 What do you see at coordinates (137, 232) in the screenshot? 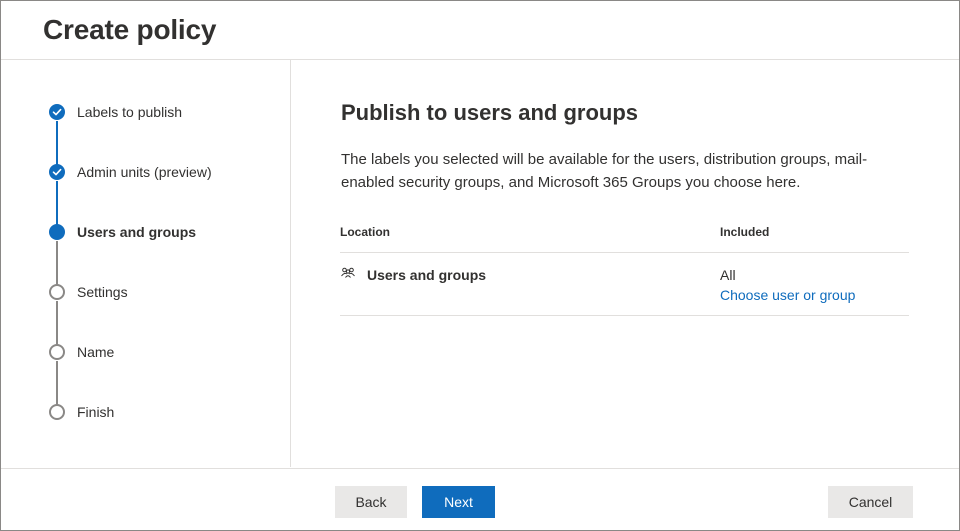
I see `step-label: Users and groups` at bounding box center [137, 232].